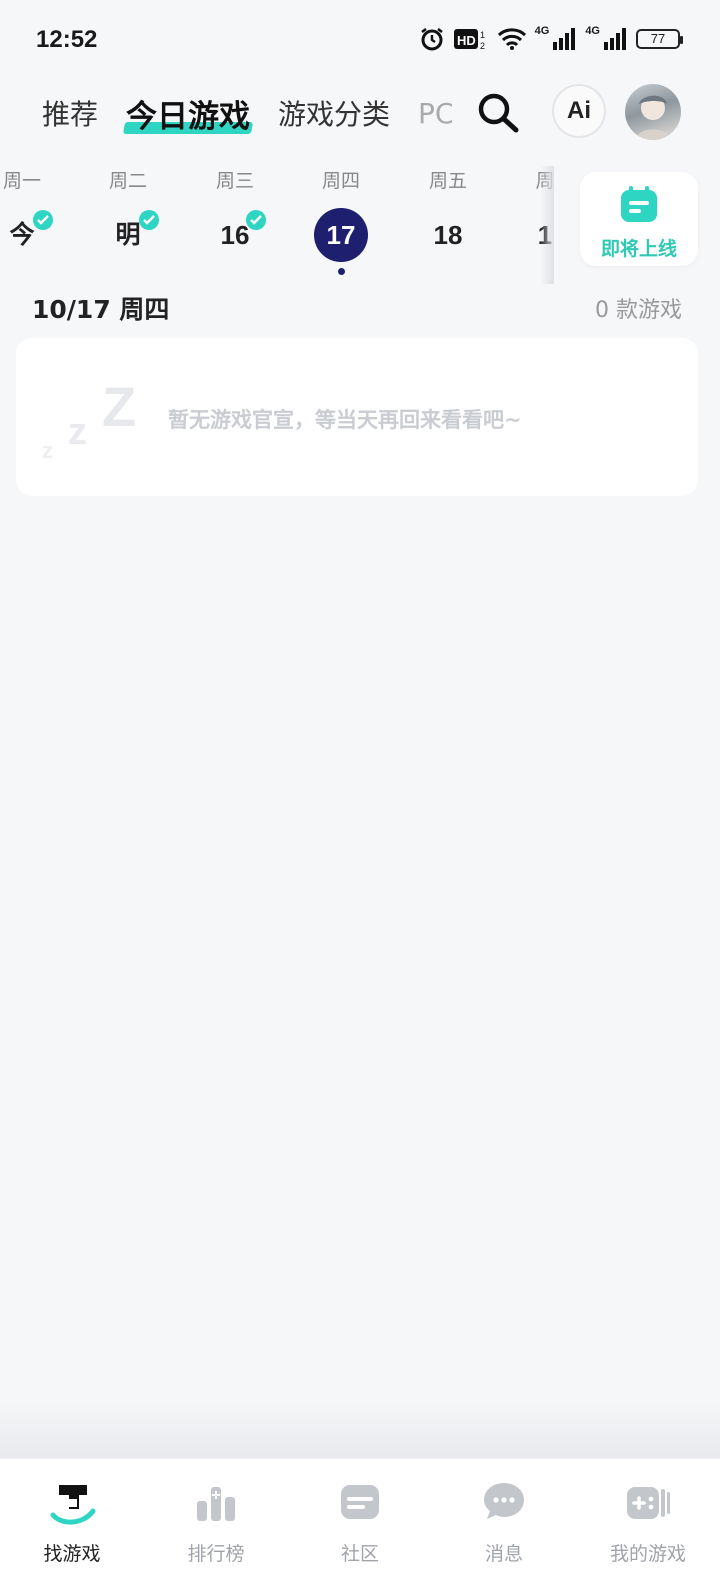 The width and height of the screenshot is (720, 1585). I want to click on tab-pc: PC, so click(435, 113).